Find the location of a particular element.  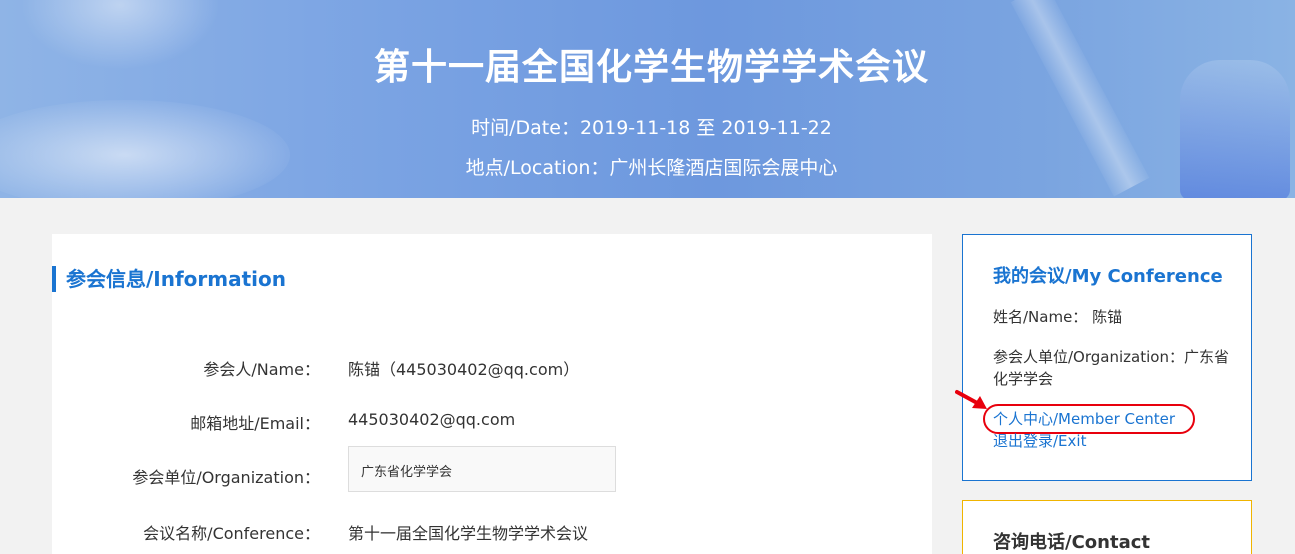

section-title: 参会信息/Information is located at coordinates (169, 279).